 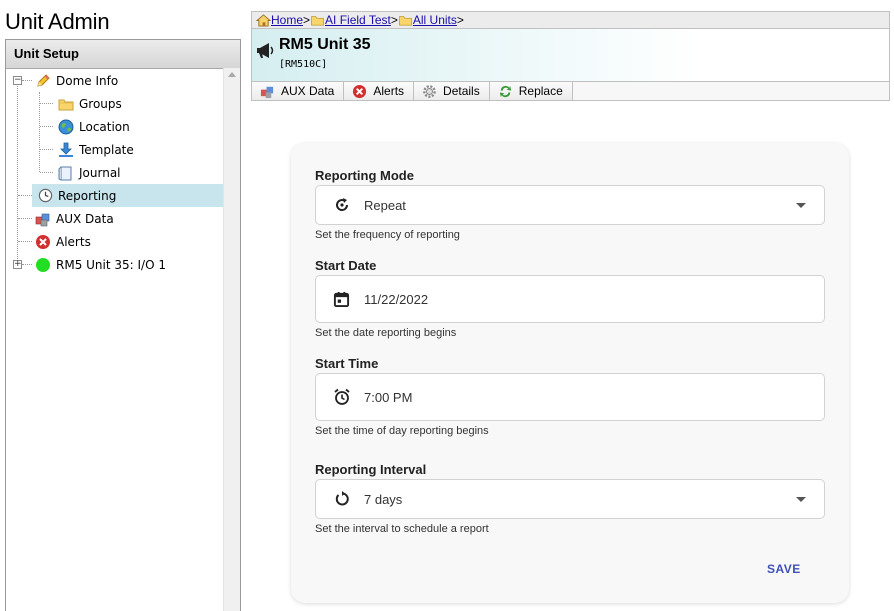 What do you see at coordinates (784, 569) in the screenshot?
I see `save-button: SAVE` at bounding box center [784, 569].